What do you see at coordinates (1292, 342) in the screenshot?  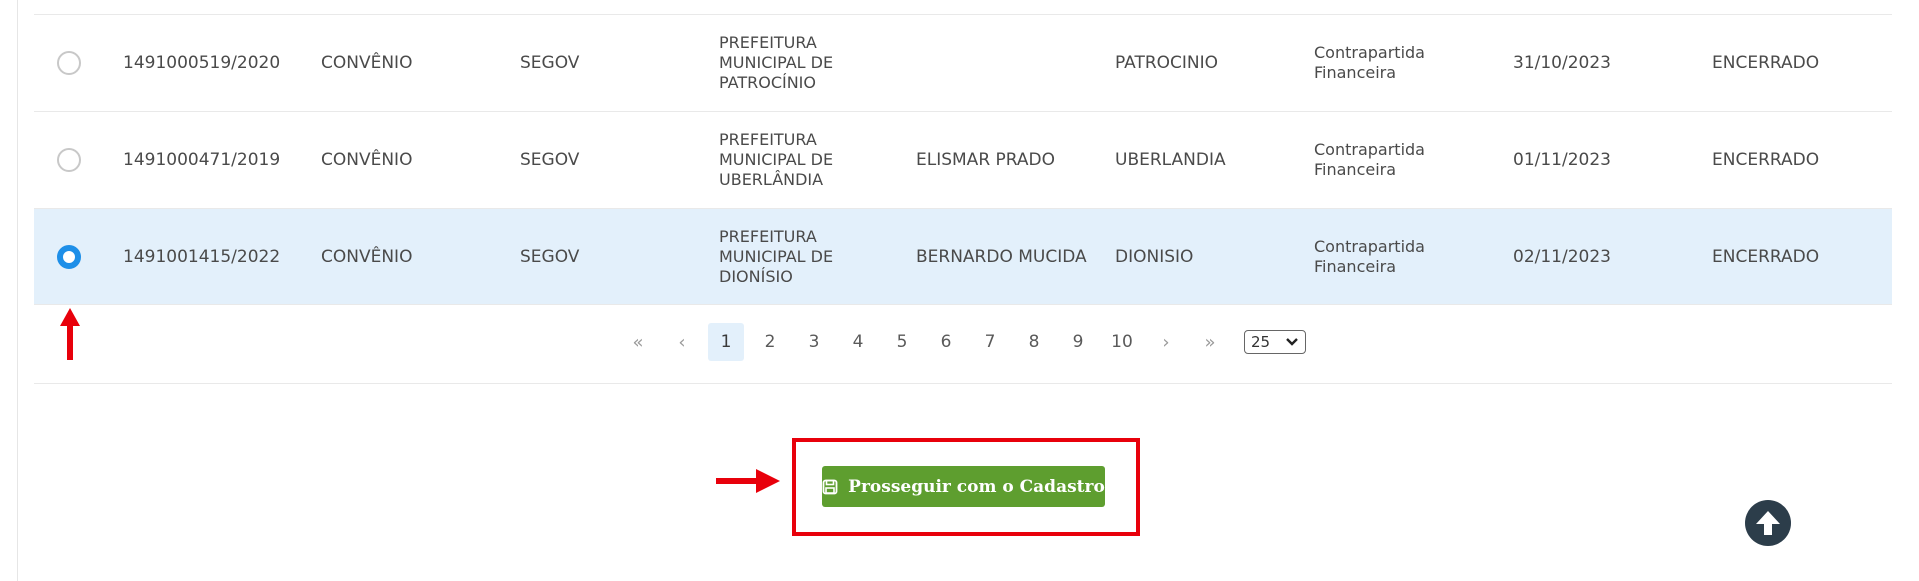 I see `chevron-down-icon` at bounding box center [1292, 342].